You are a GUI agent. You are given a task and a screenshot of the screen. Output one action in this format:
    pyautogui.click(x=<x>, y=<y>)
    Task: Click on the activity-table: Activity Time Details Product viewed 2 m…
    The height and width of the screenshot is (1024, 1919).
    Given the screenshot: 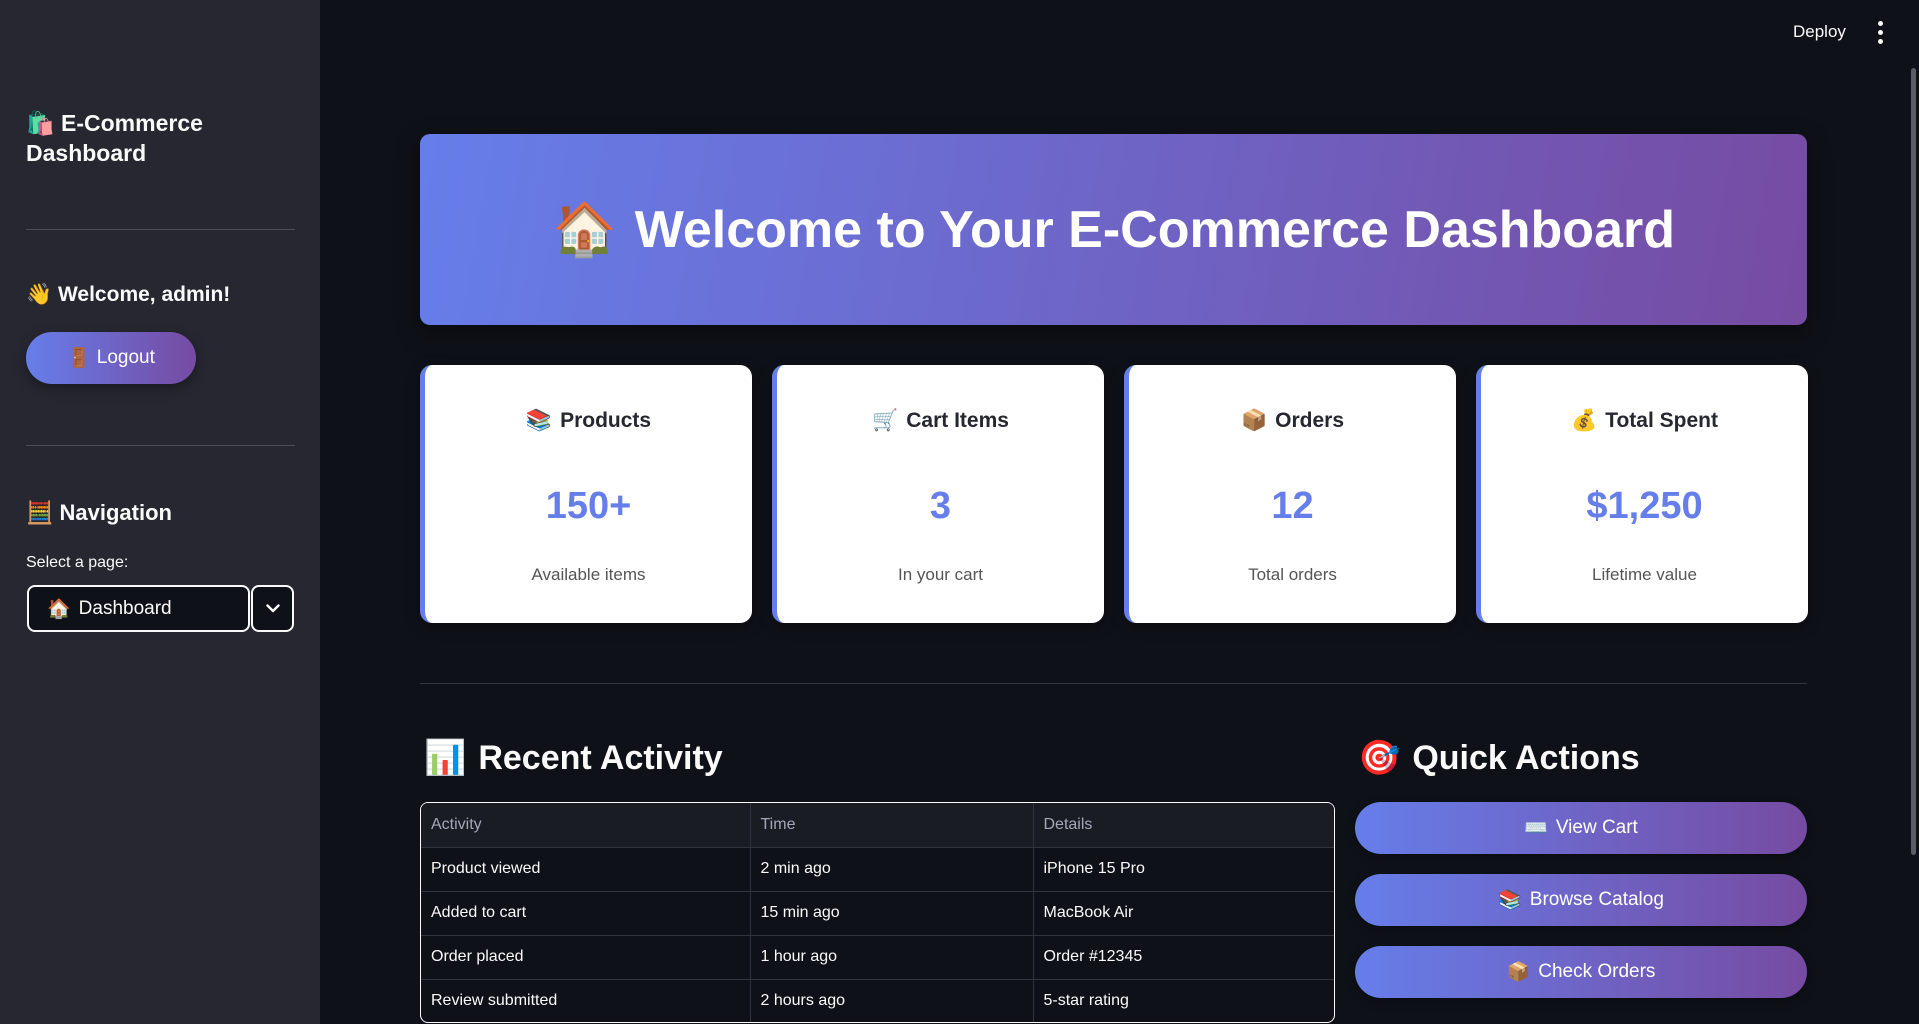 What is the action you would take?
    pyautogui.click(x=877, y=912)
    